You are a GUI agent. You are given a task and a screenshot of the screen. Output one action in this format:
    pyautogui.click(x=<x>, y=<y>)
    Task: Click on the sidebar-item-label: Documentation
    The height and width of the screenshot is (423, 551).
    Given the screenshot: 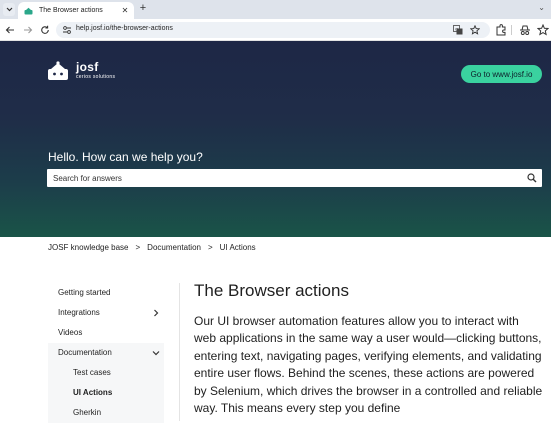 What is the action you would take?
    pyautogui.click(x=85, y=352)
    